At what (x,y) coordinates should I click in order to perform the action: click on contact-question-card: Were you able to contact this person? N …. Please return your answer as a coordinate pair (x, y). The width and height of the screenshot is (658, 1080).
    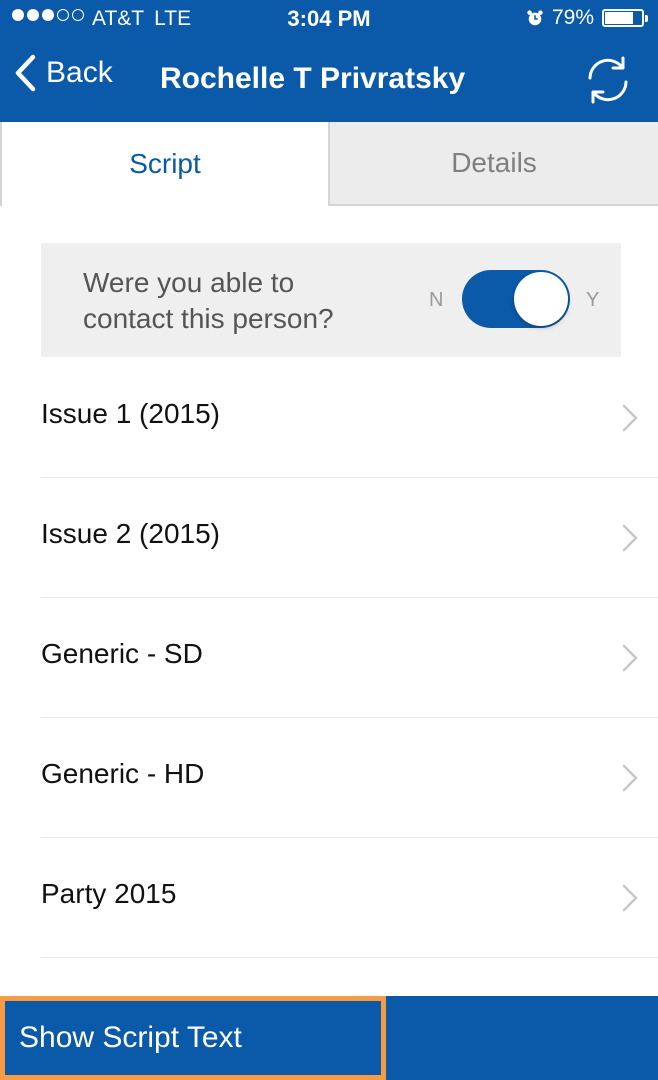
    Looking at the image, I should click on (331, 300).